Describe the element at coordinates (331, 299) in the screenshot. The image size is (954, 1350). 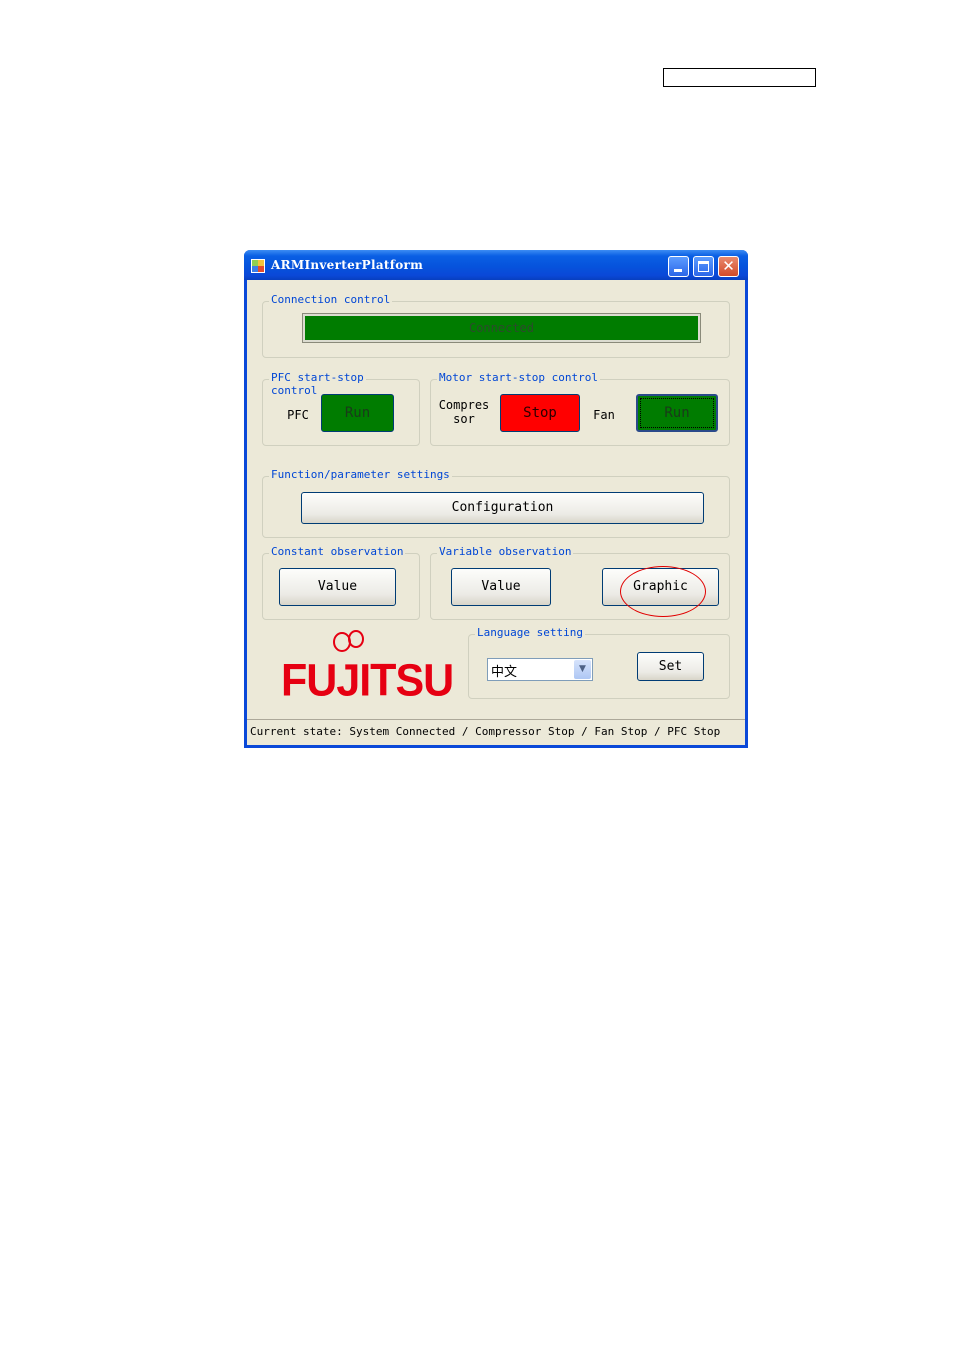
I see `connection-control-legend: Connection control` at that location.